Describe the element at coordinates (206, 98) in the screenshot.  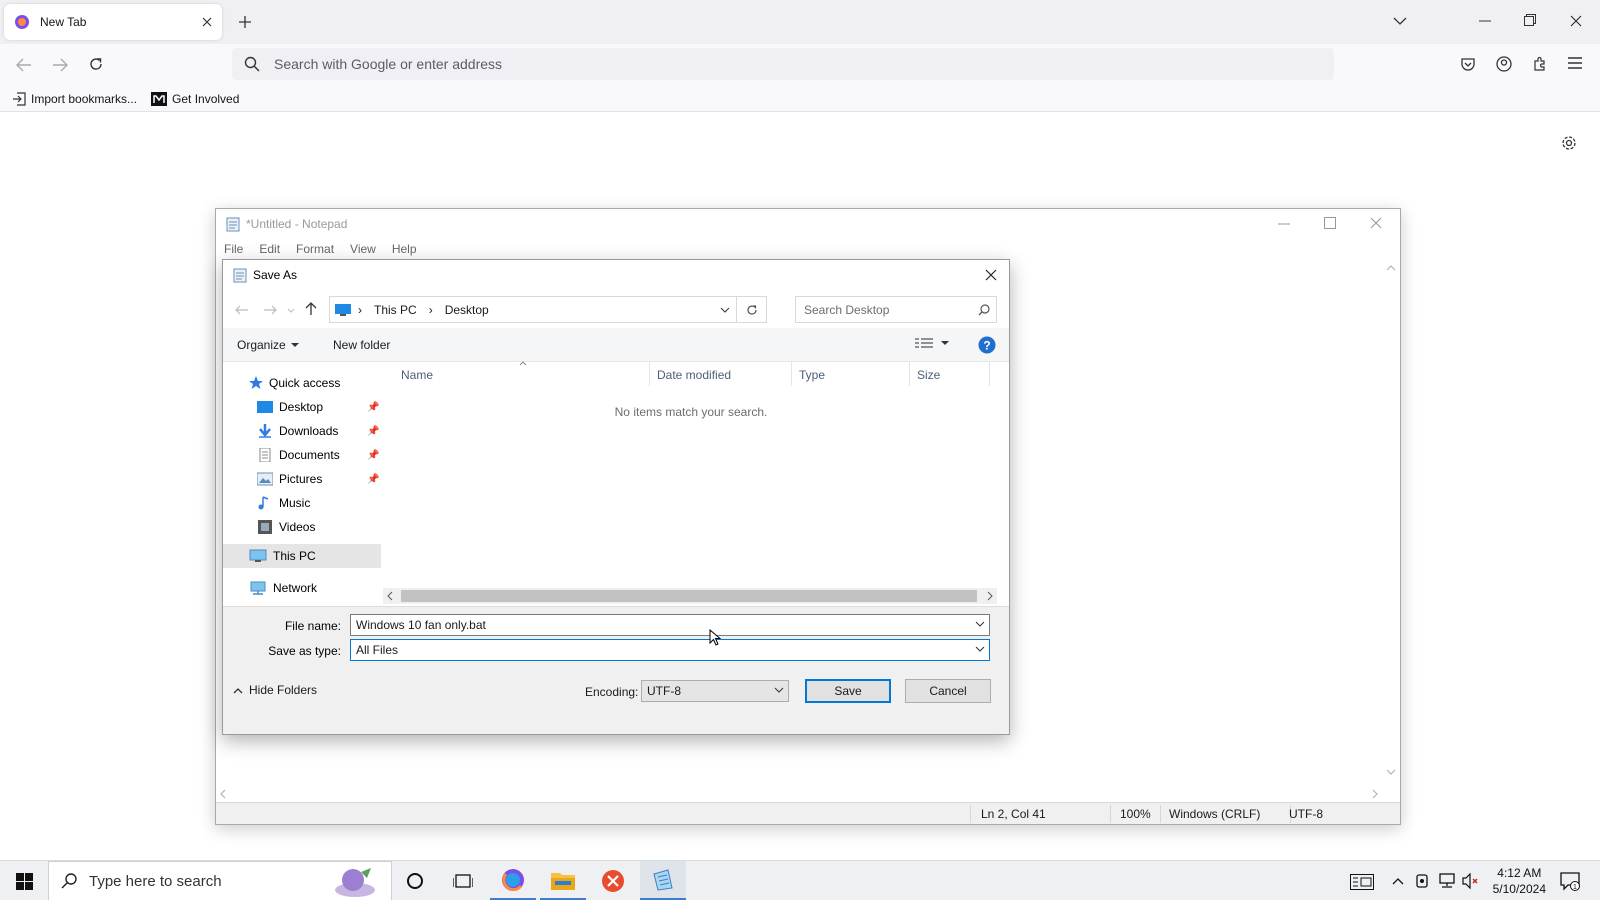
I see `bookmark-label: Get Involved` at that location.